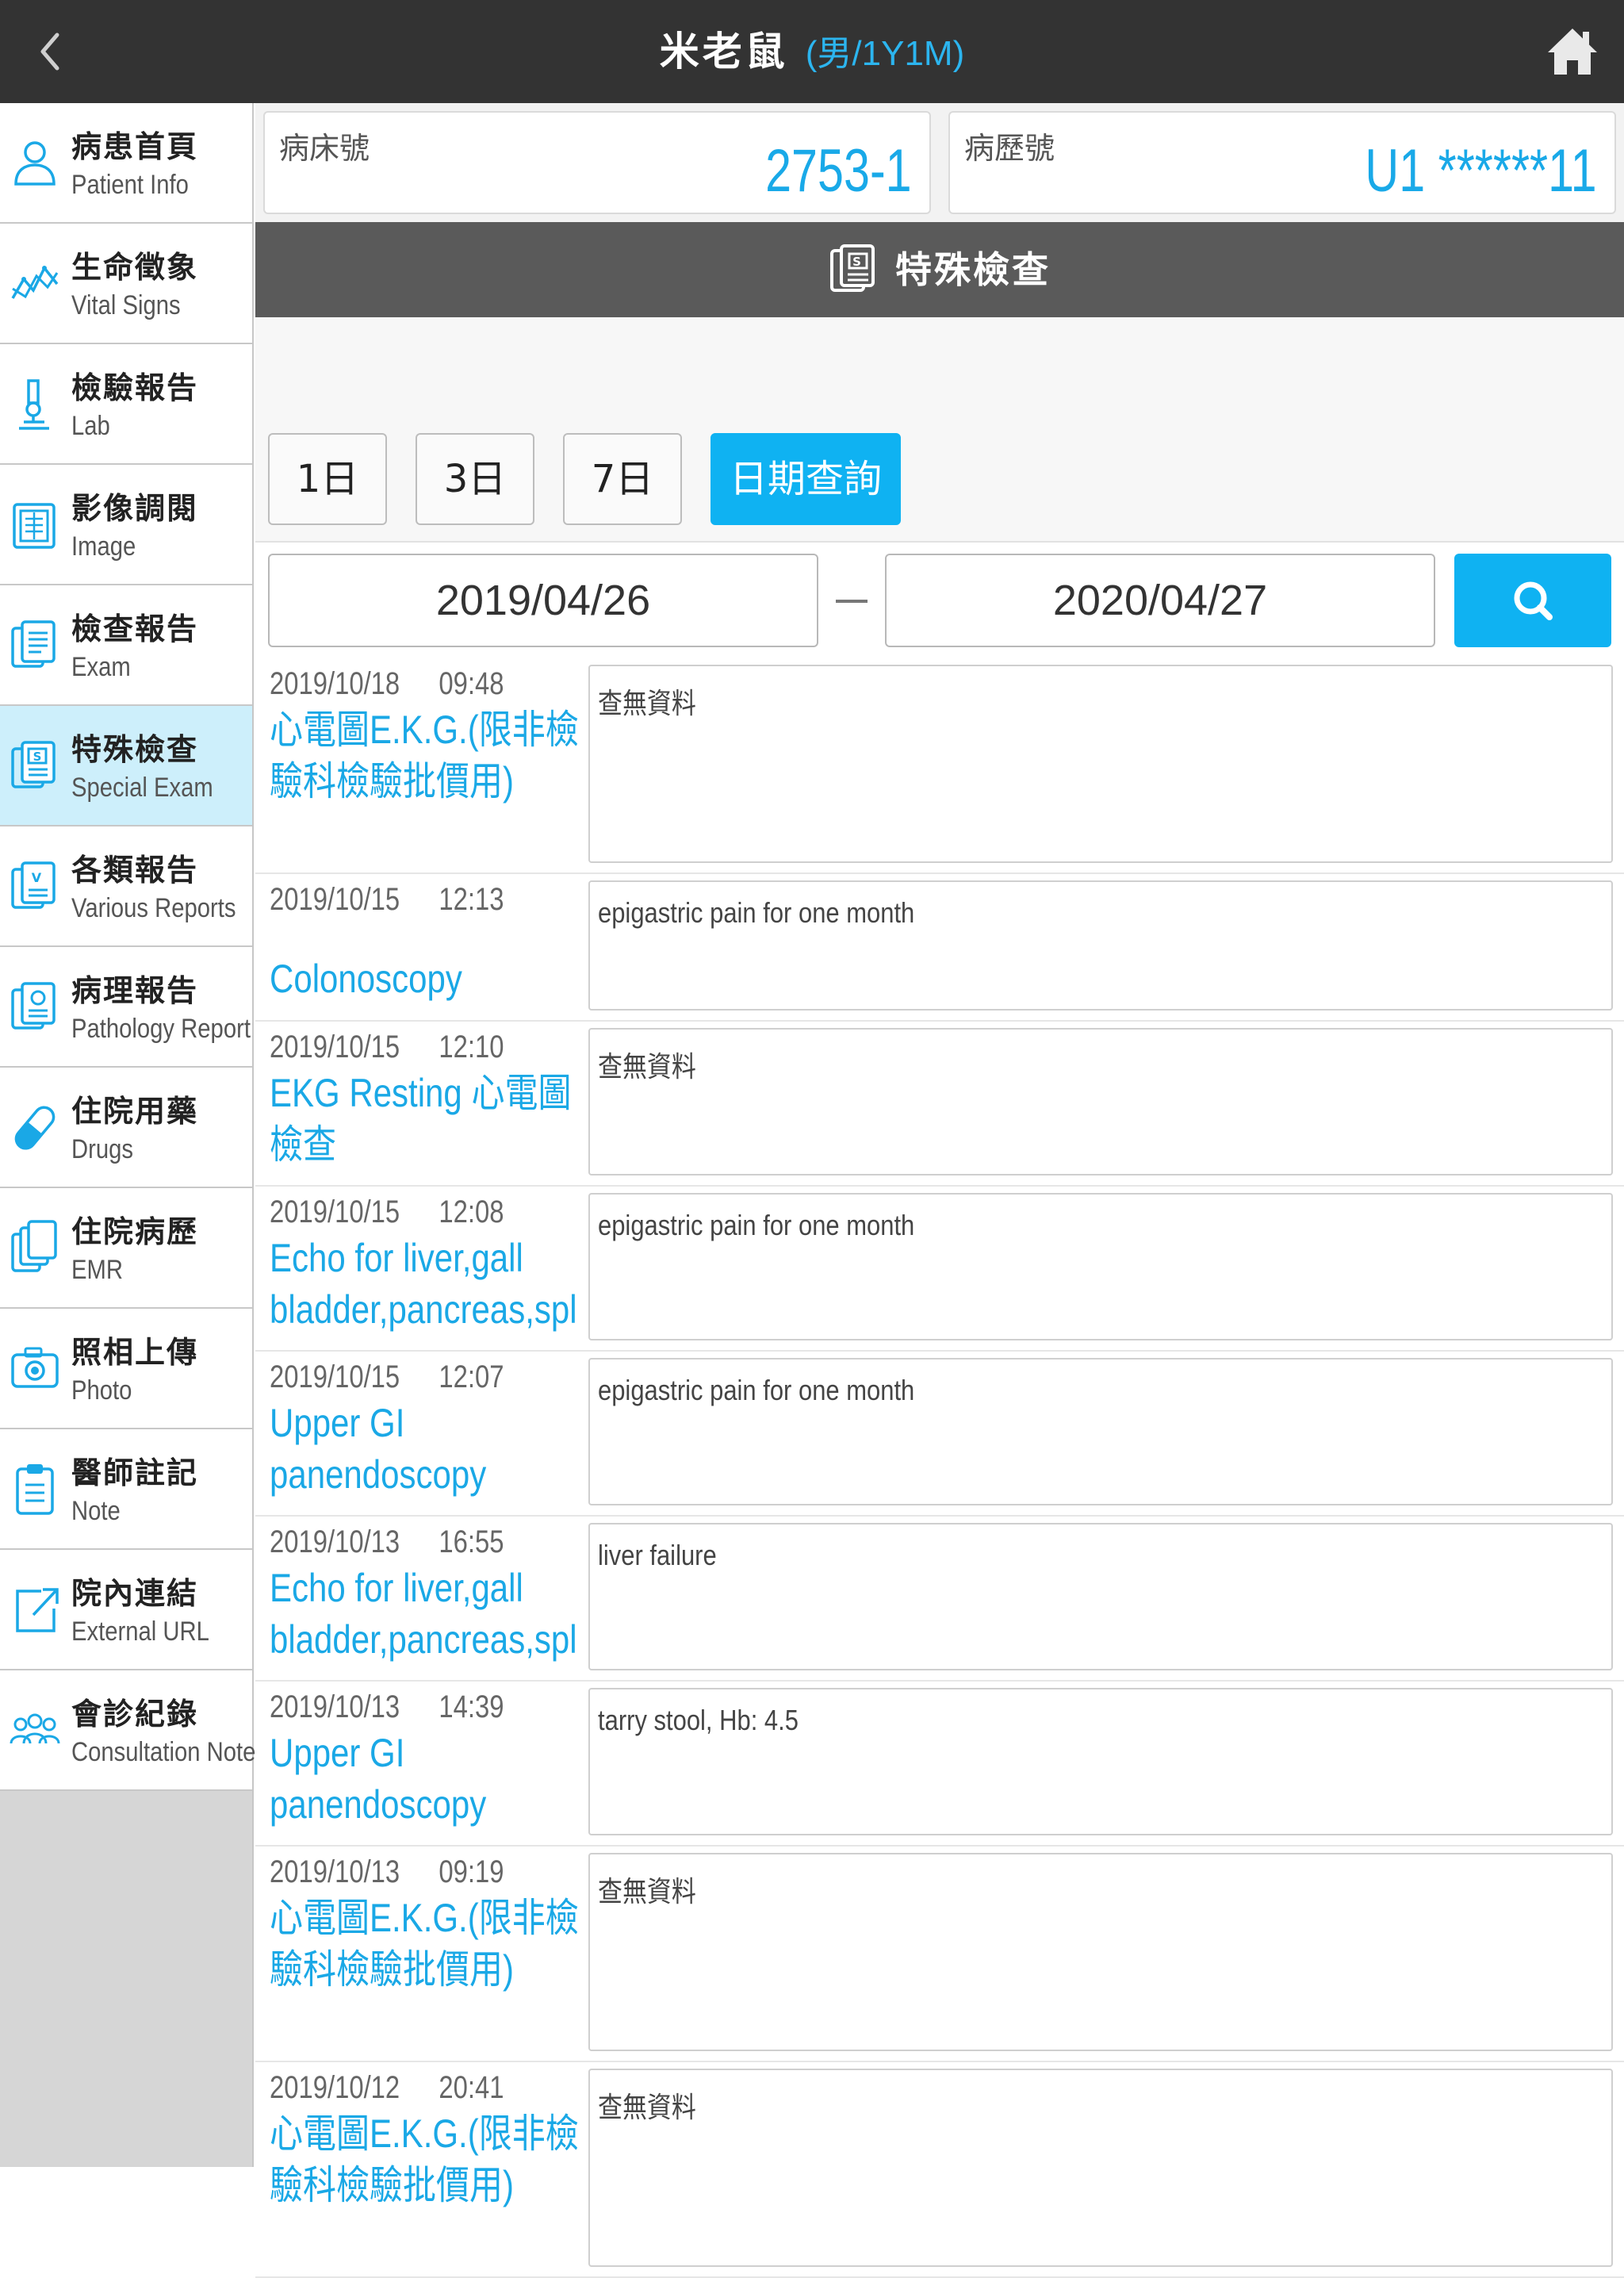 The image size is (1624, 2278). I want to click on divider, so click(939, 542).